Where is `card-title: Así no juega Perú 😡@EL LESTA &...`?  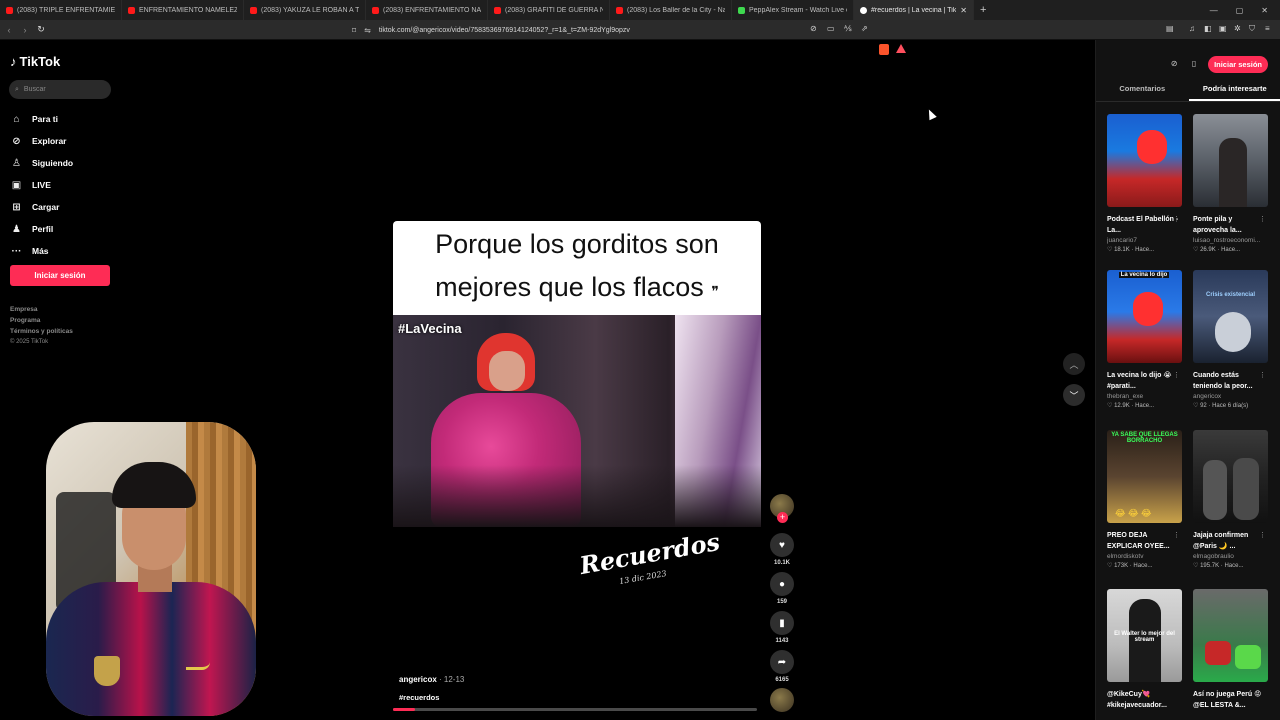
card-title: Así no juega Perú 😡@EL LESTA &... is located at coordinates (1227, 700).